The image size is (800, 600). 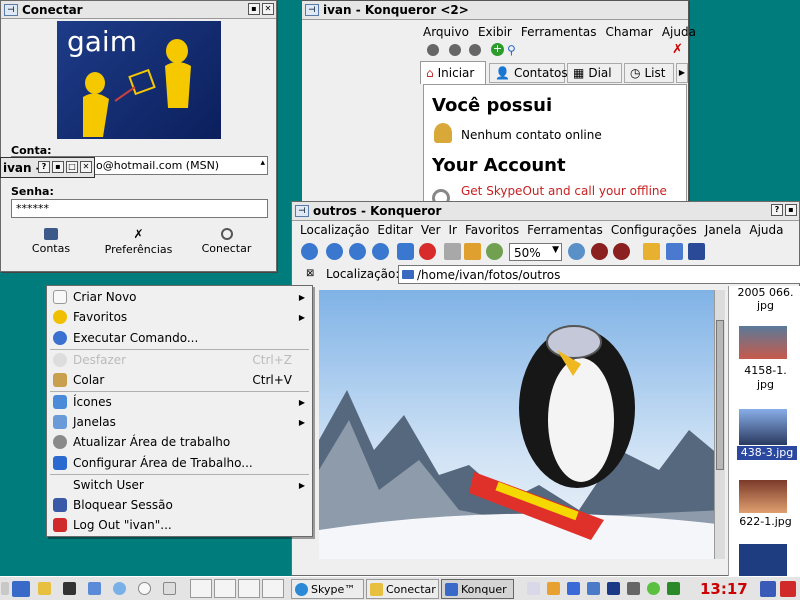 I want to click on contas-button: Contas, so click(x=51, y=241).